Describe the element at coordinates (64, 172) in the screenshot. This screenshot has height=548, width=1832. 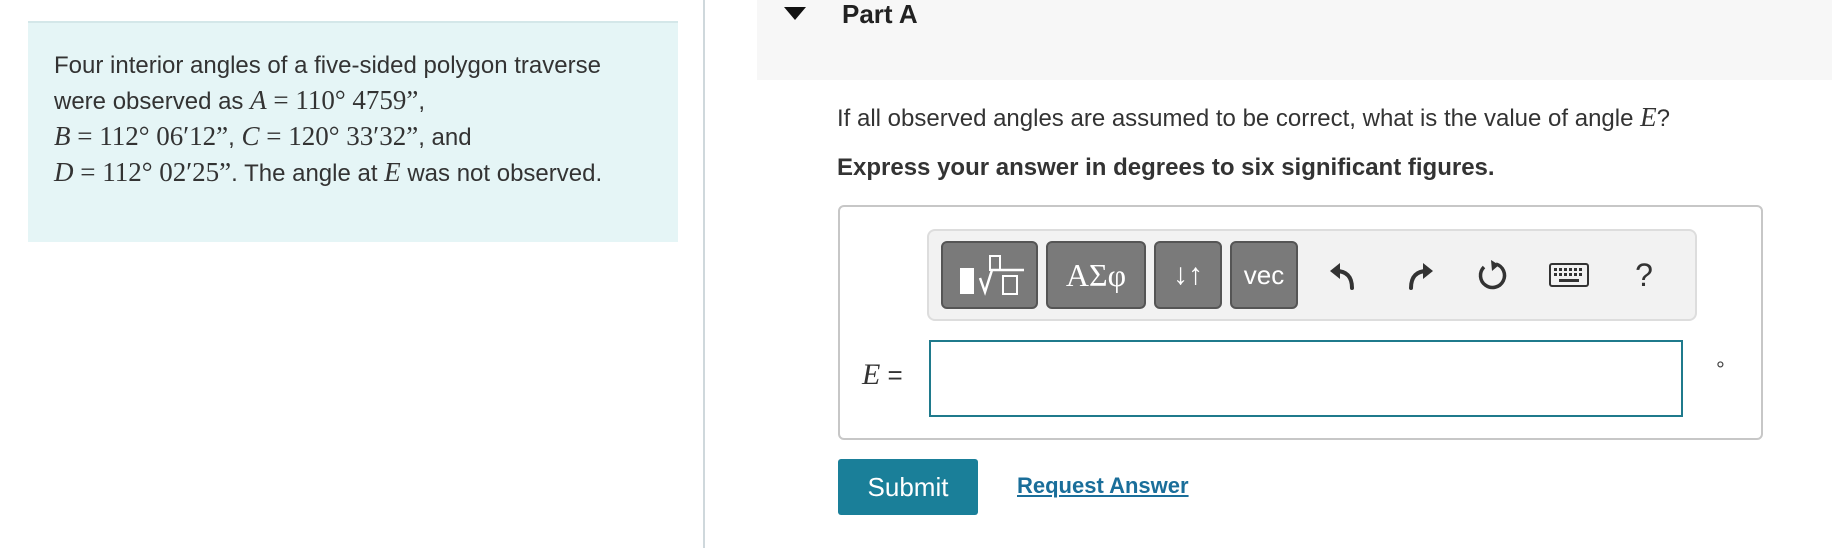
I see `var-d: D` at that location.